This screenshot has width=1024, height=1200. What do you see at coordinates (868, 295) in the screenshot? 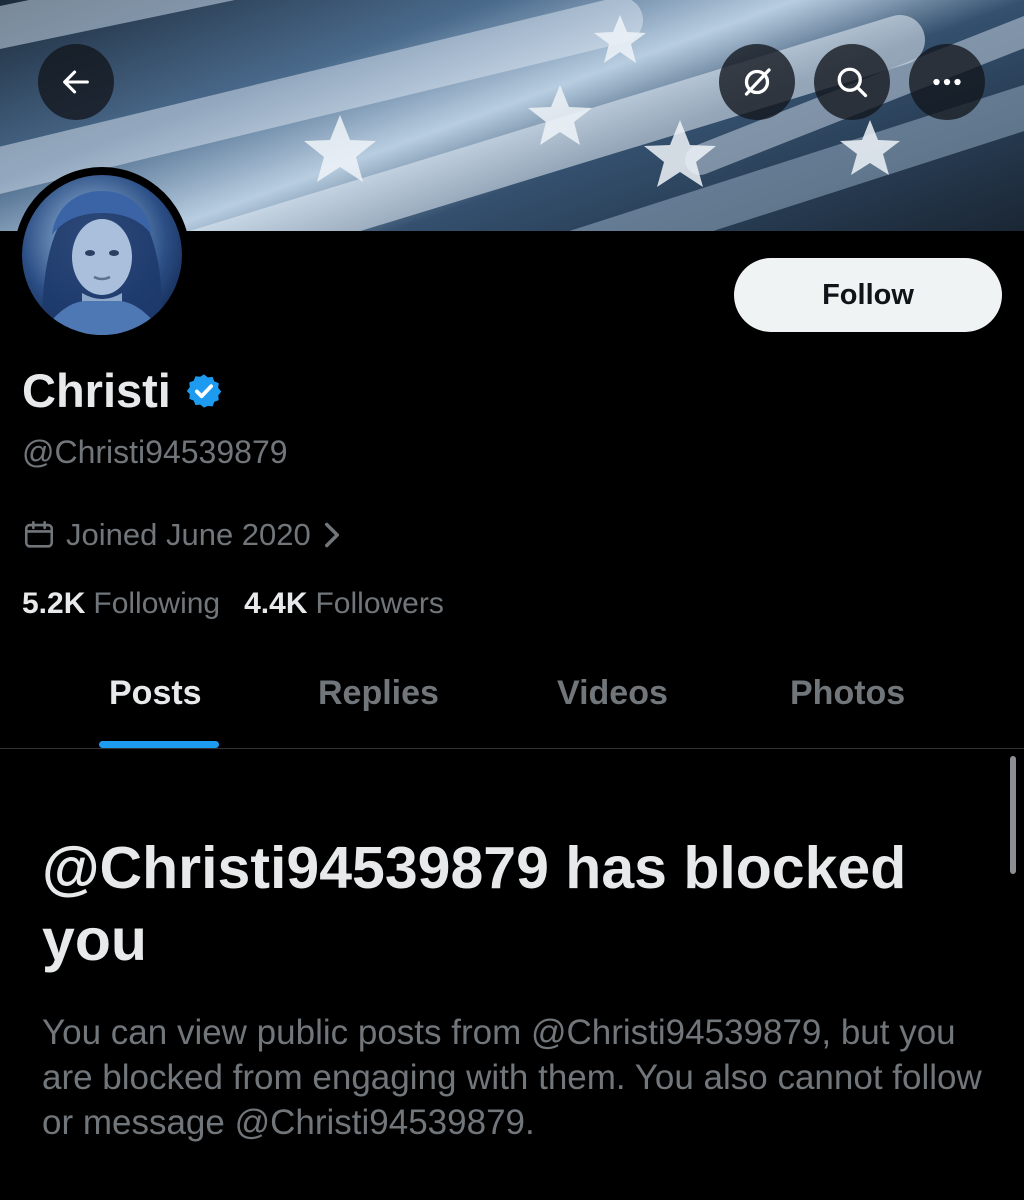
I see `follow-button: Follow` at bounding box center [868, 295].